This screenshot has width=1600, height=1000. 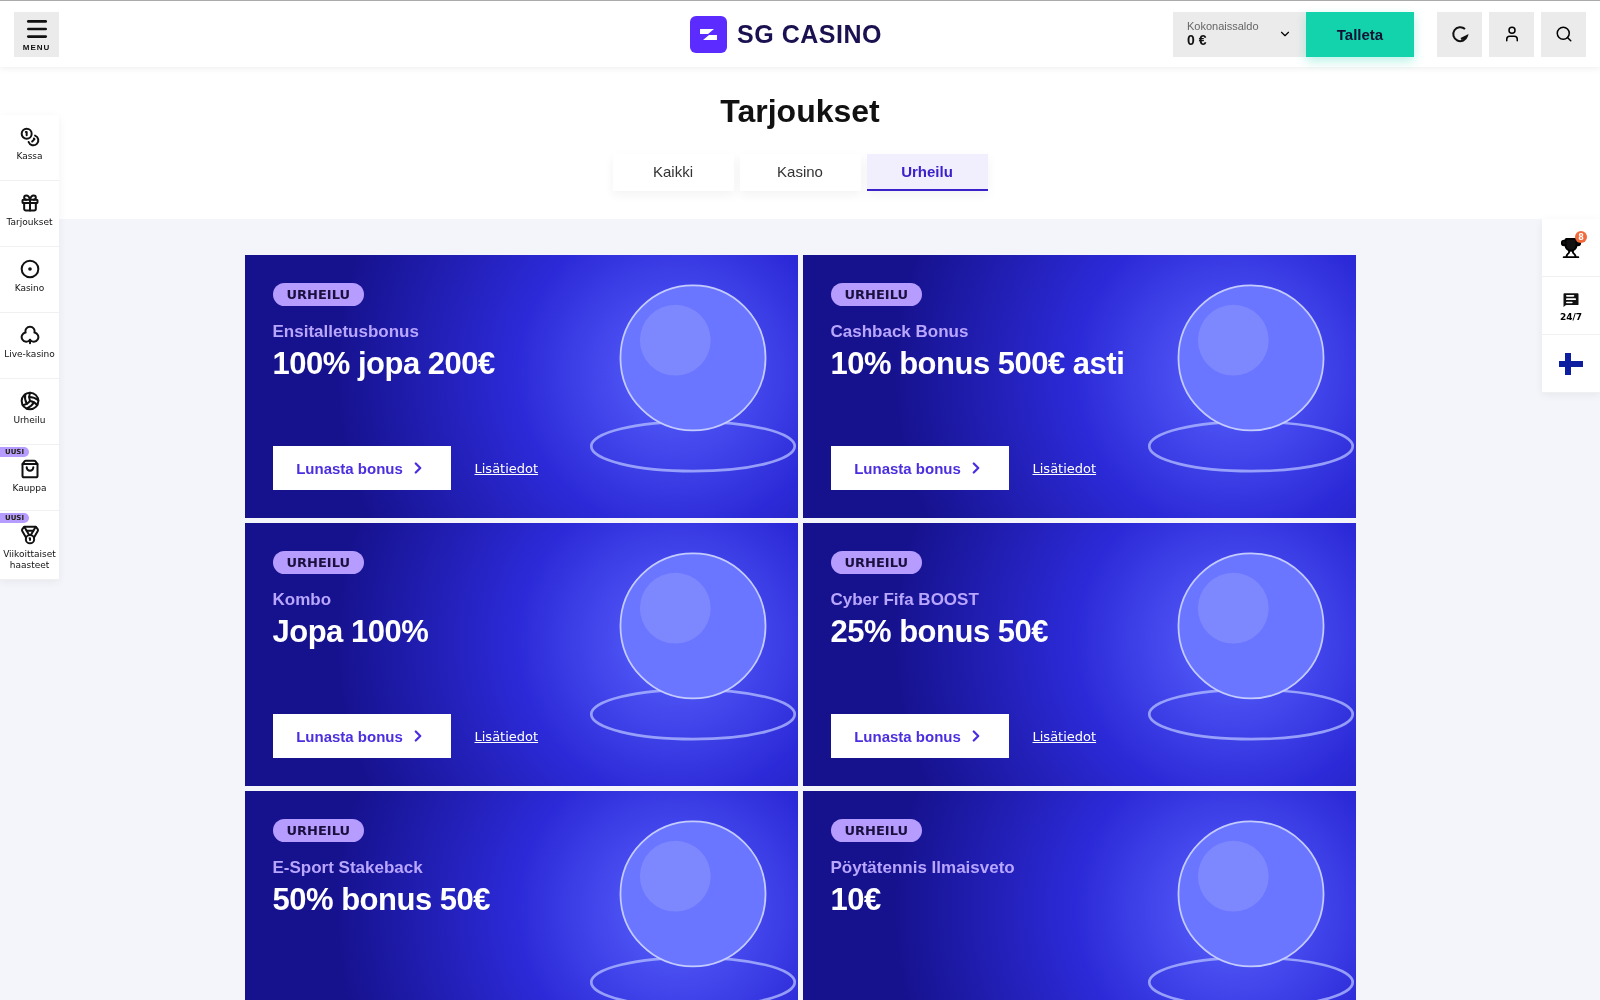 What do you see at coordinates (29, 469) in the screenshot?
I see `bag-icon` at bounding box center [29, 469].